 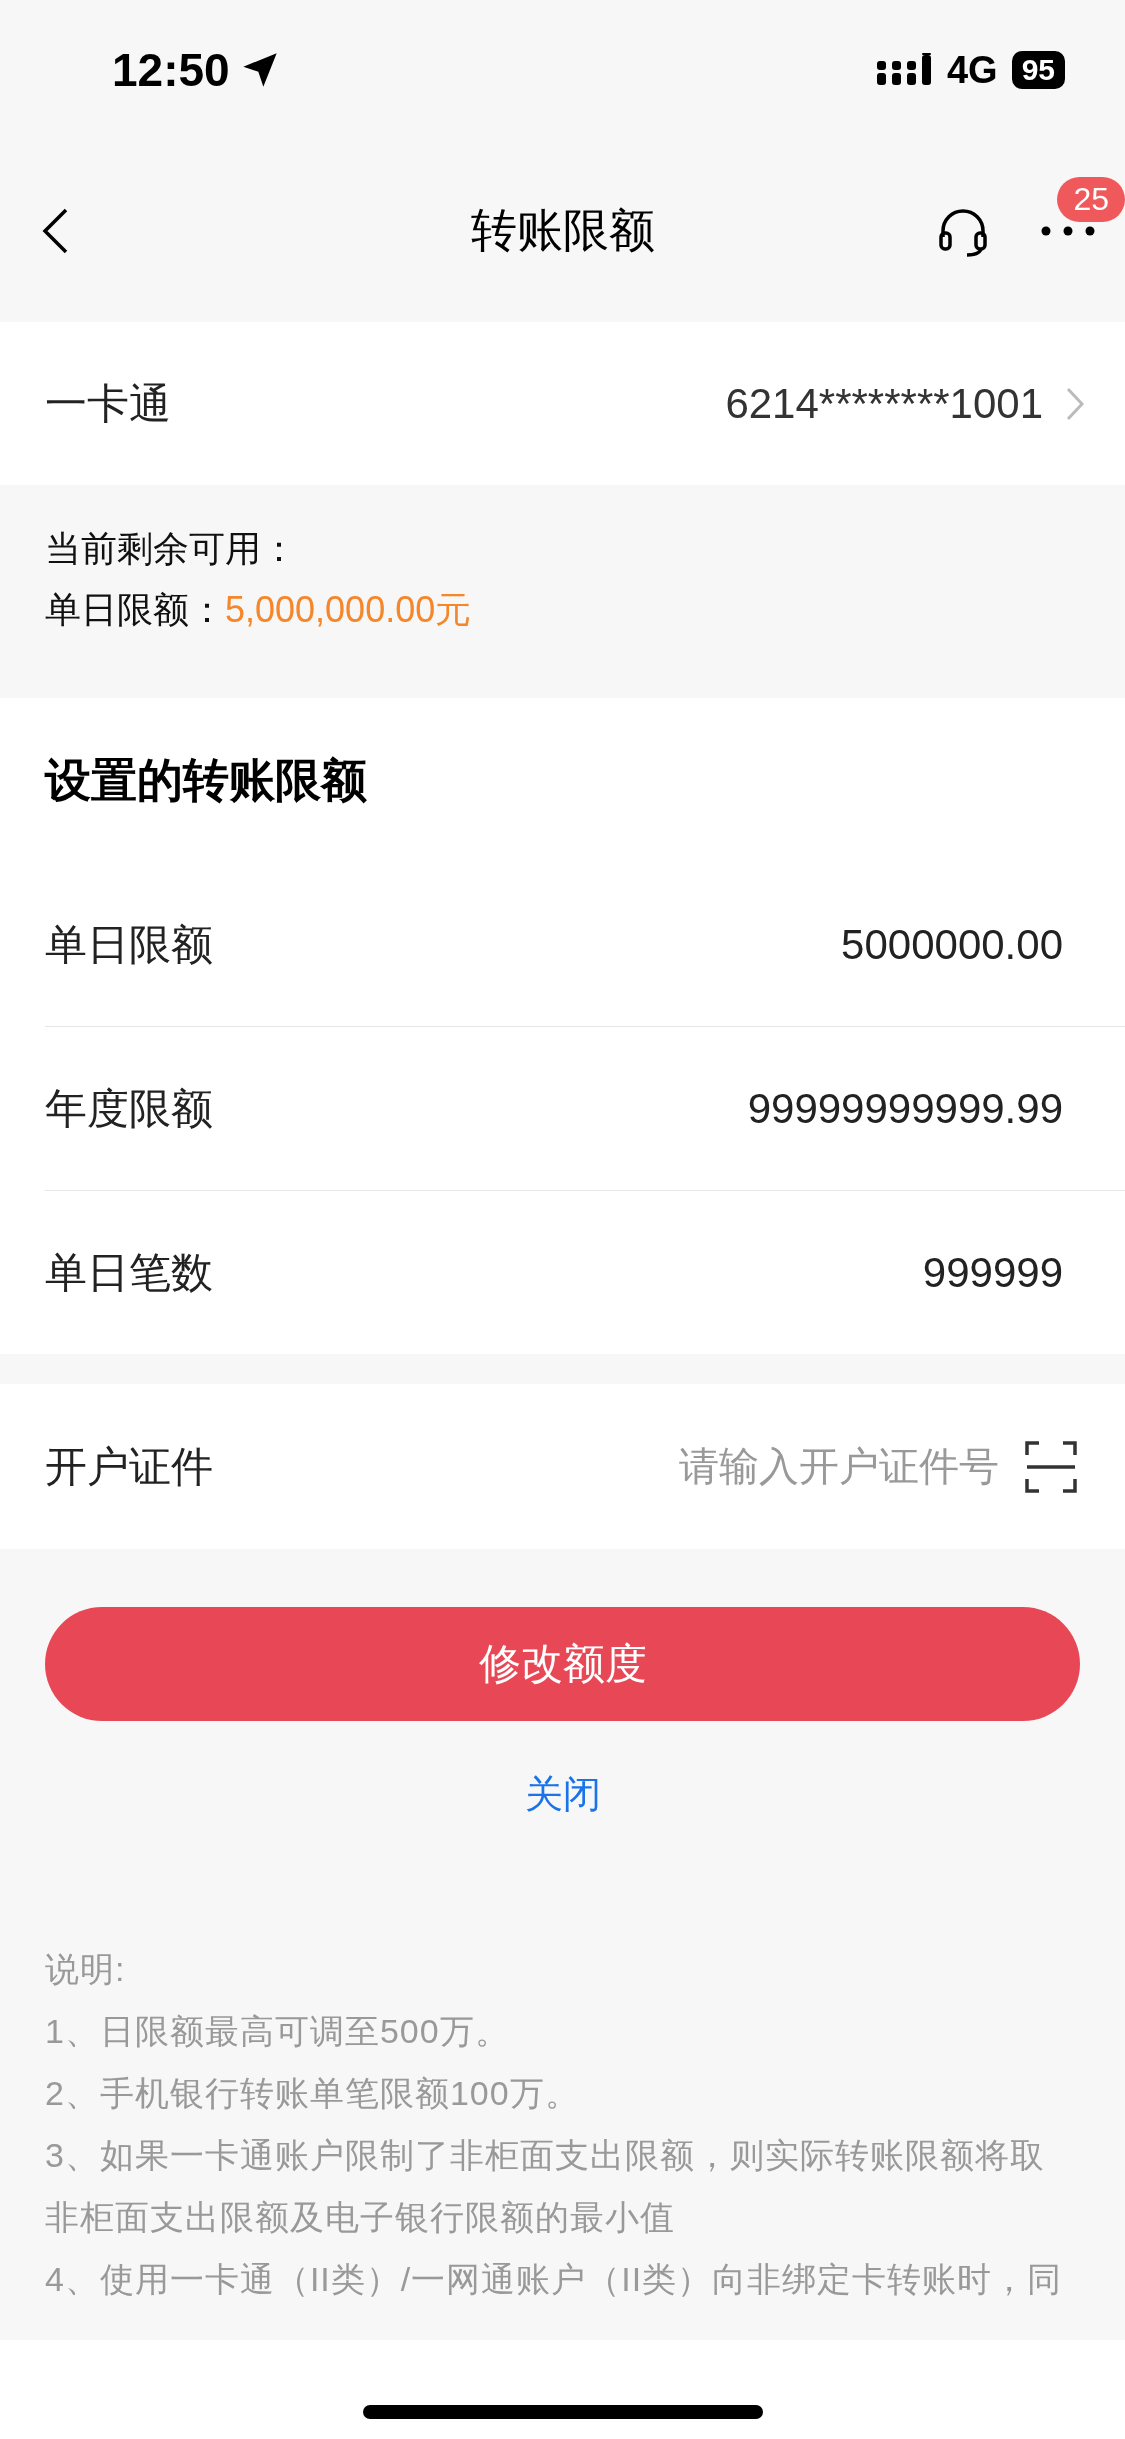 What do you see at coordinates (129, 1272) in the screenshot?
I see `limit-label: 单日笔数` at bounding box center [129, 1272].